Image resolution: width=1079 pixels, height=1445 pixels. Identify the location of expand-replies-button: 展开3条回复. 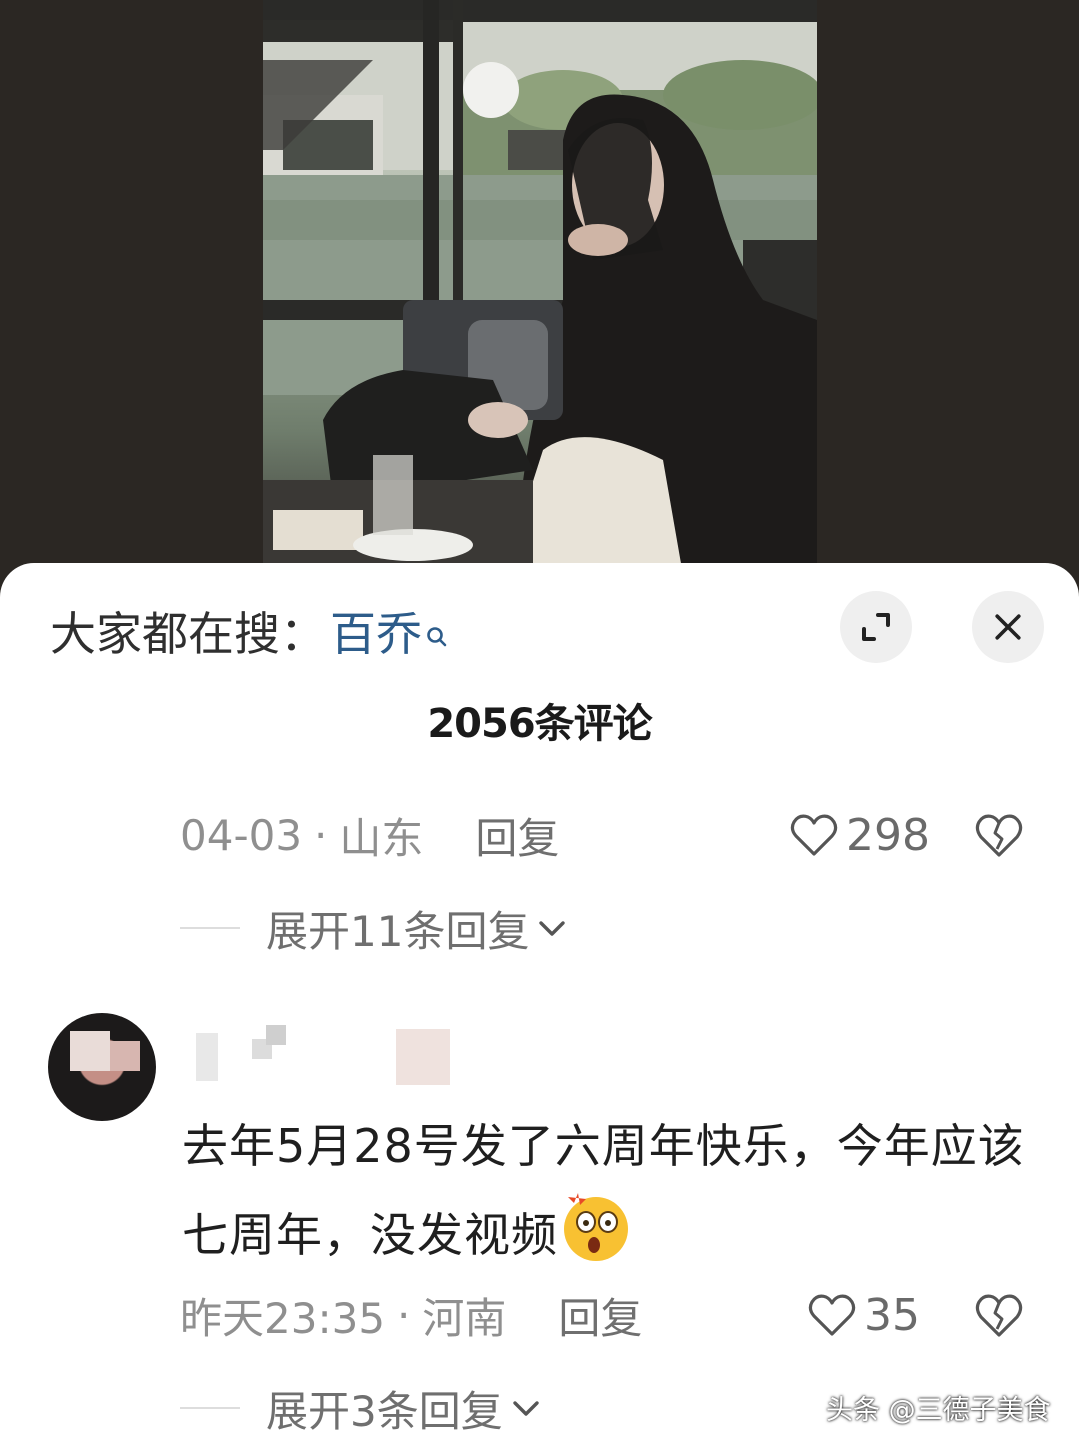
(361, 1408).